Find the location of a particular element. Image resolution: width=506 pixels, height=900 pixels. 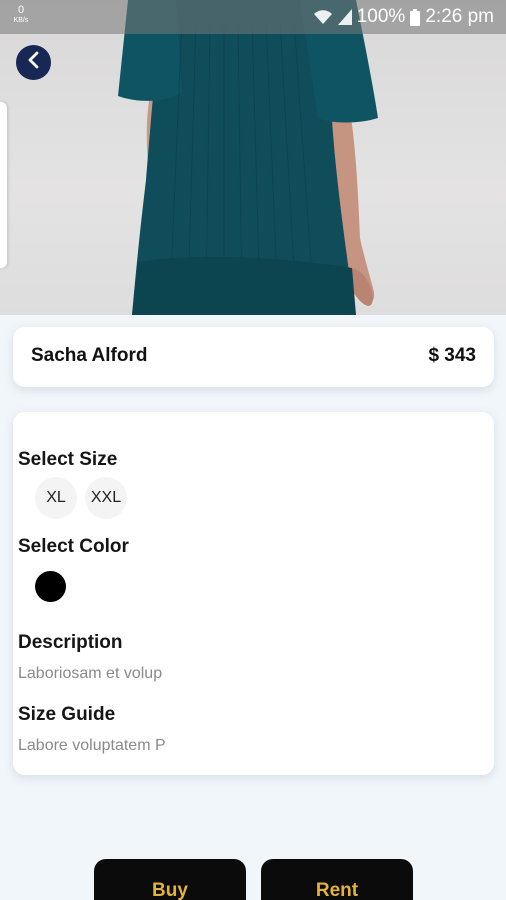

status-bar: 0 KB/s 100% 2:26 pm is located at coordinates (253, 17).